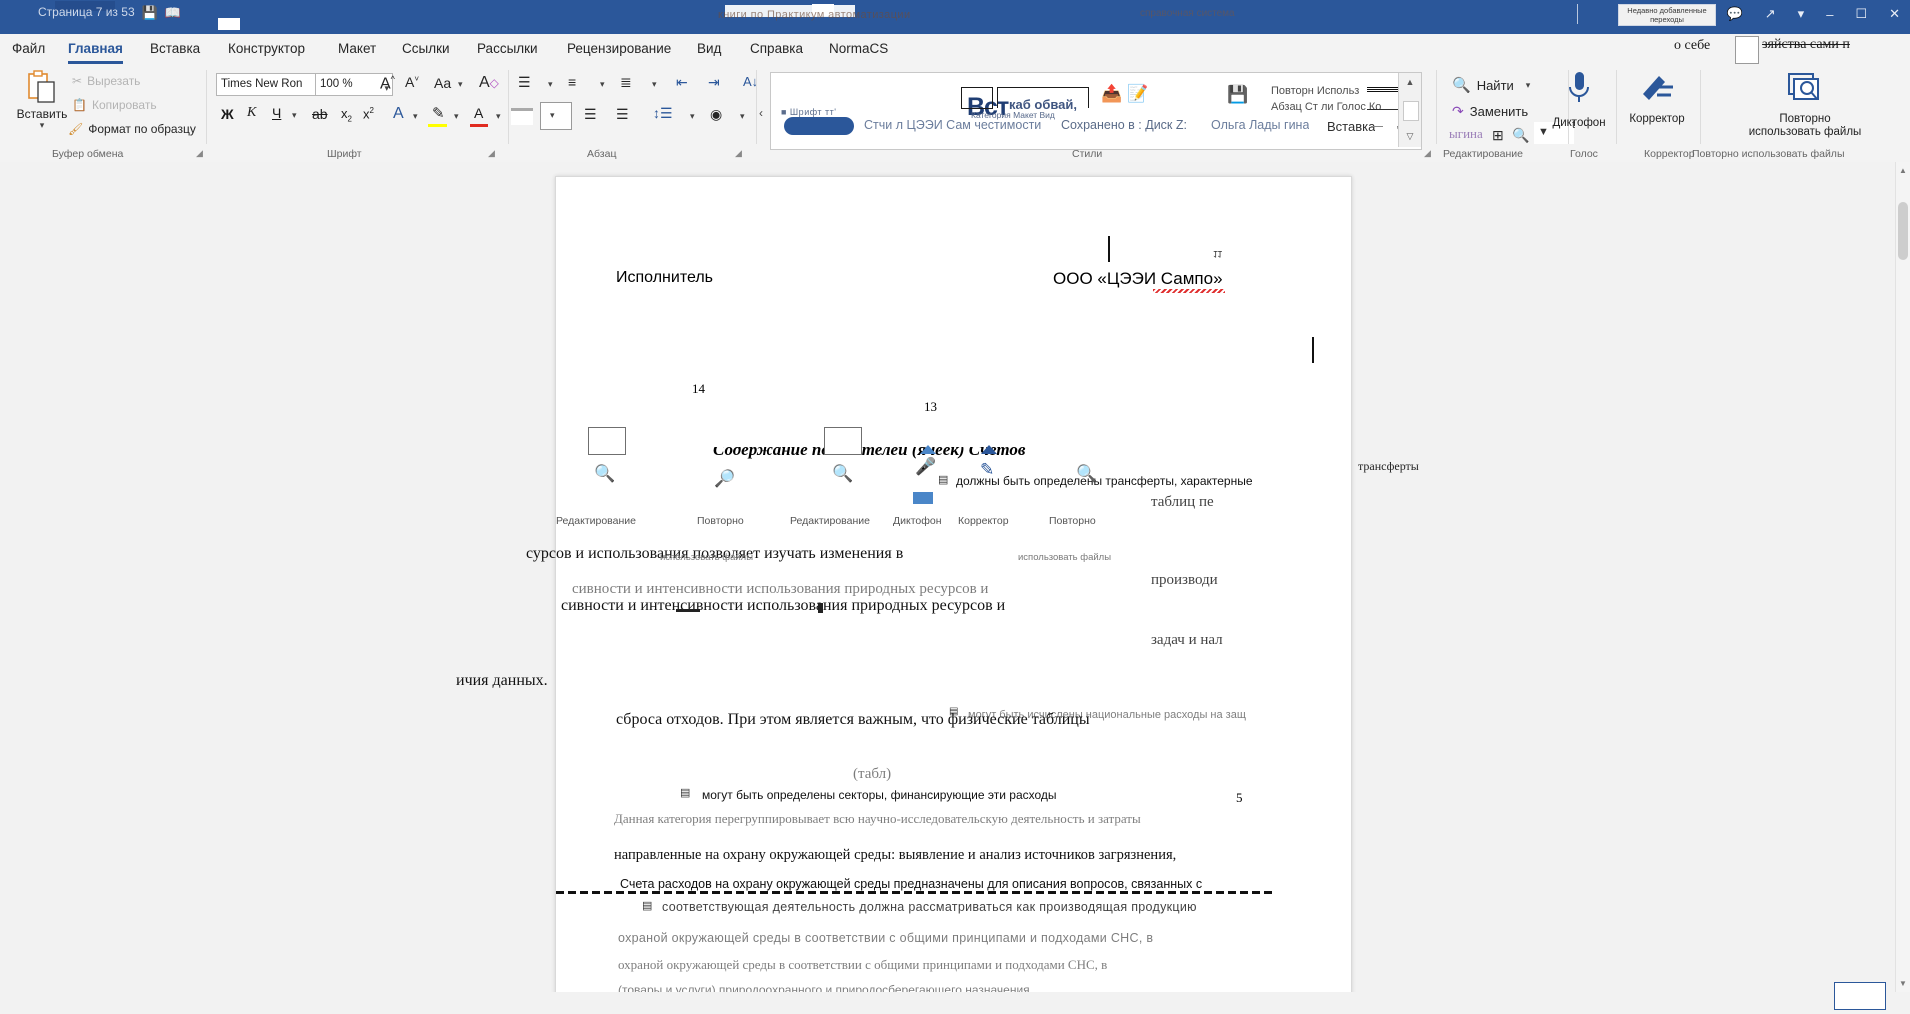  What do you see at coordinates (858, 49) in the screenshot?
I see `tab-normacs: NormaCS` at bounding box center [858, 49].